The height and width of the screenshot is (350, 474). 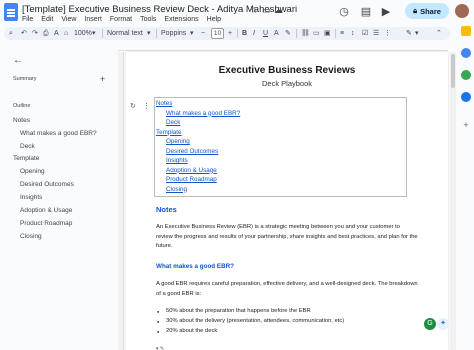 I want to click on grammarly-icon: G, so click(x=430, y=324).